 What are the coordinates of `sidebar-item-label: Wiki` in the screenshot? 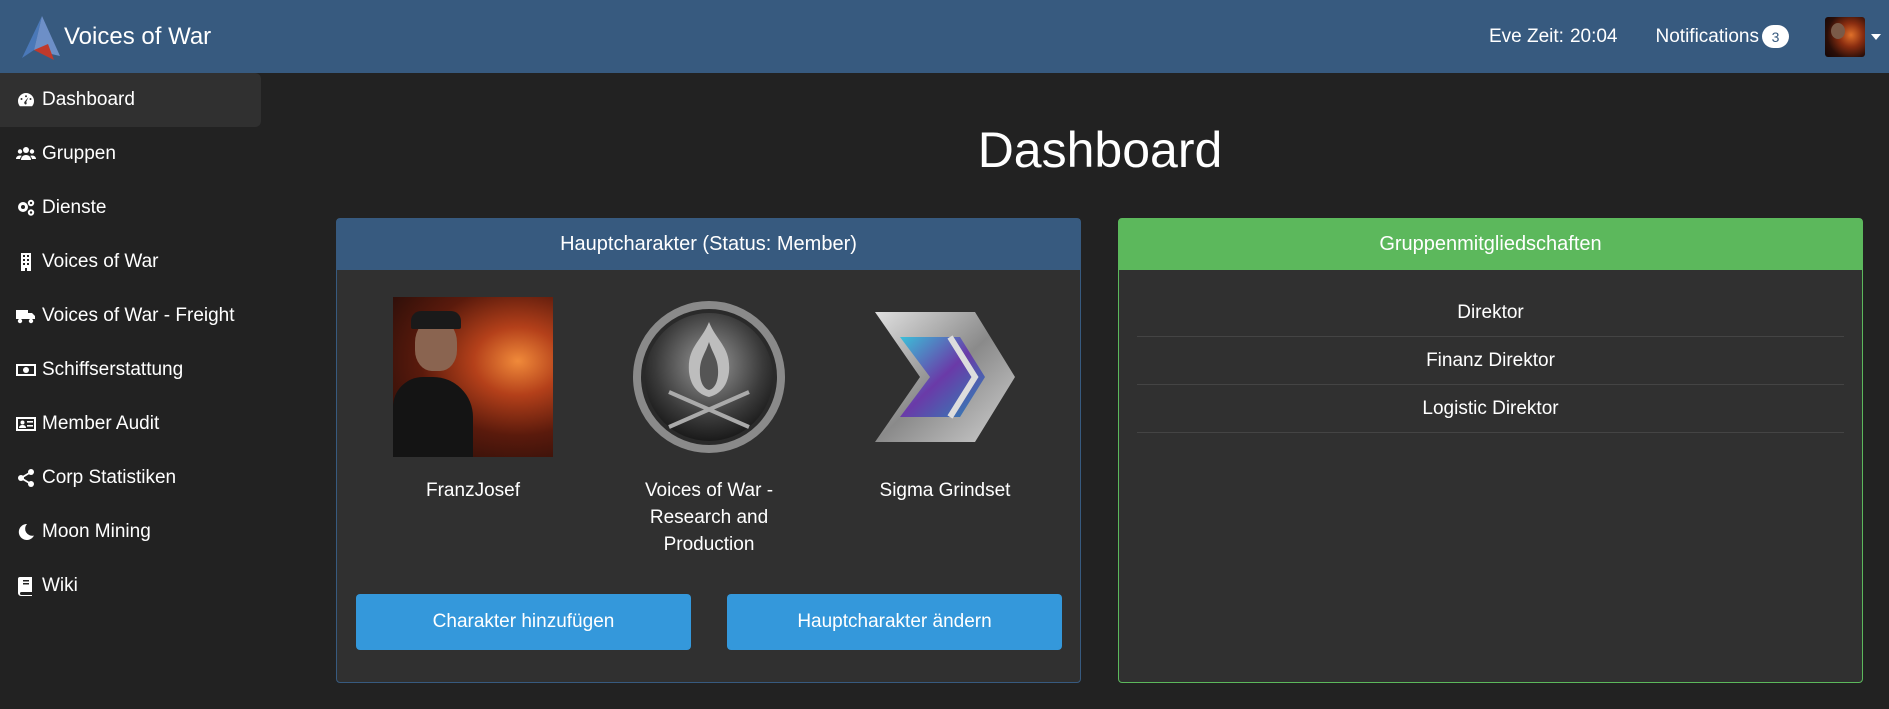 It's located at (60, 585).